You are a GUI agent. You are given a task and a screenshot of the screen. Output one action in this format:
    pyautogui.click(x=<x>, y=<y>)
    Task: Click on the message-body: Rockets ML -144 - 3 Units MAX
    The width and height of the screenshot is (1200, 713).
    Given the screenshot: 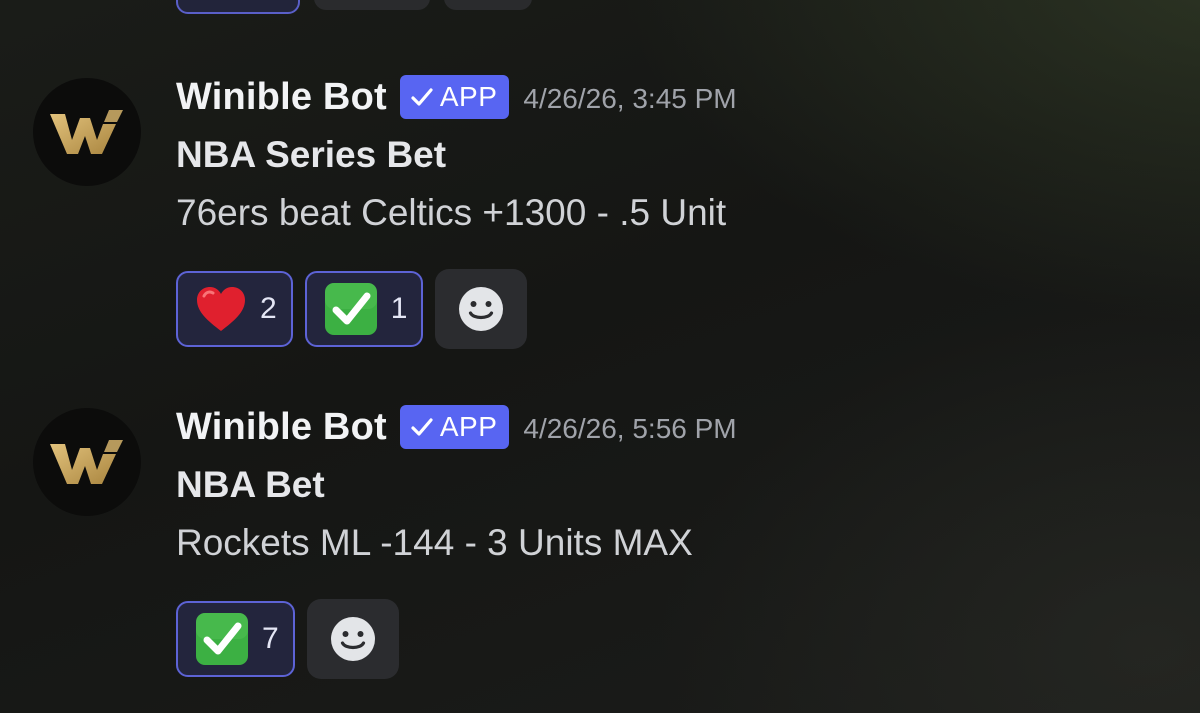 What is the action you would take?
    pyautogui.click(x=434, y=542)
    